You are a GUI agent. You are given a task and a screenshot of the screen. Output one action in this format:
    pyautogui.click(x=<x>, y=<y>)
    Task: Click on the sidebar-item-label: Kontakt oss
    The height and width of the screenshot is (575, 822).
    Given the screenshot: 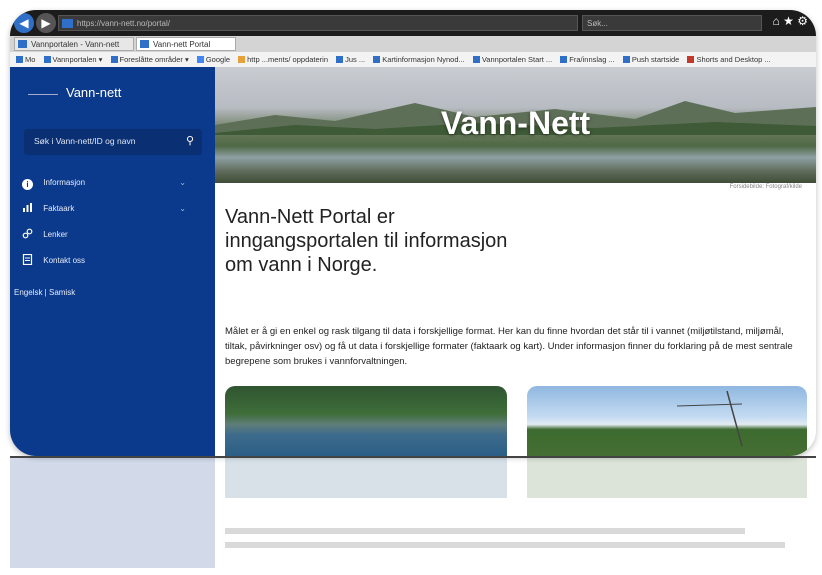 What is the action you would take?
    pyautogui.click(x=64, y=260)
    